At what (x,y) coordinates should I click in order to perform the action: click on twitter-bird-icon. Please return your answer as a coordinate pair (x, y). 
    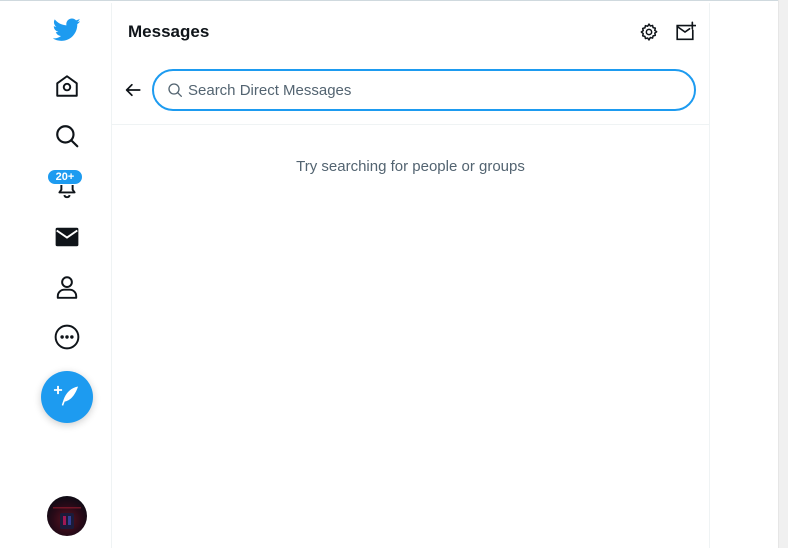
    Looking at the image, I should click on (67, 29).